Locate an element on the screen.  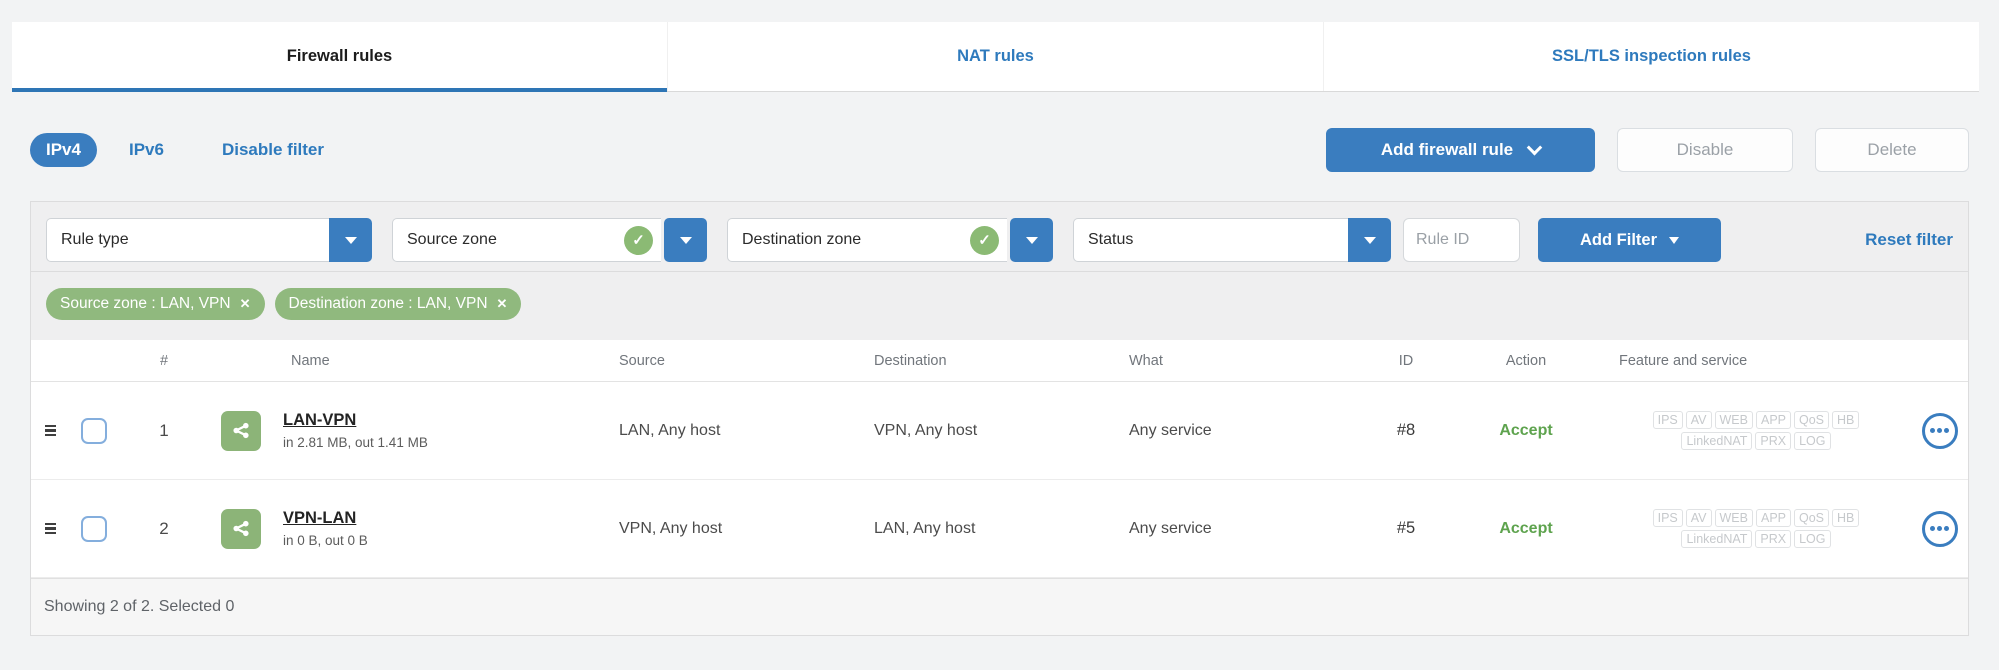
tab-label: SSL/TLS inspection rules is located at coordinates (1651, 56).